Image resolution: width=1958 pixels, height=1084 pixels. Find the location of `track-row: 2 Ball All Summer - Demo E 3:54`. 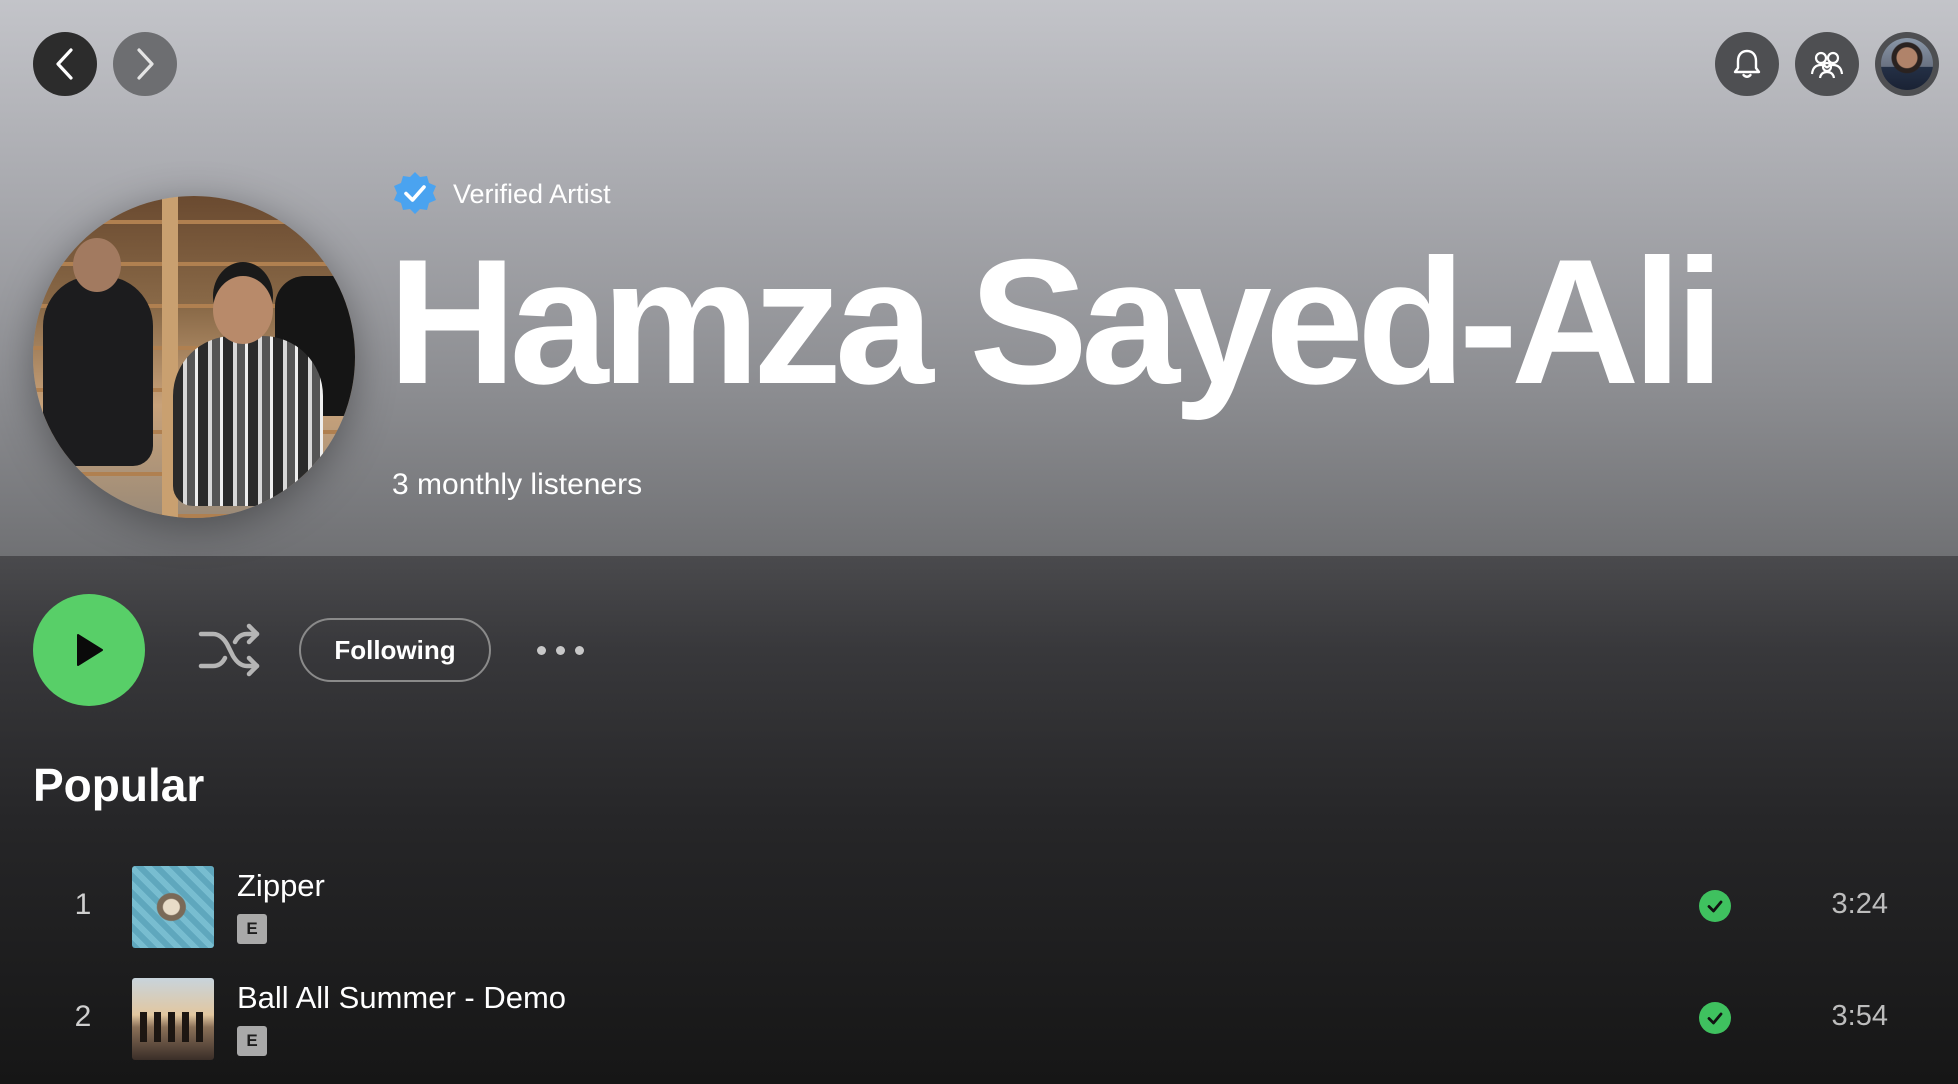

track-row: 2 Ball All Summer - Demo E 3:54 is located at coordinates (979, 1021).